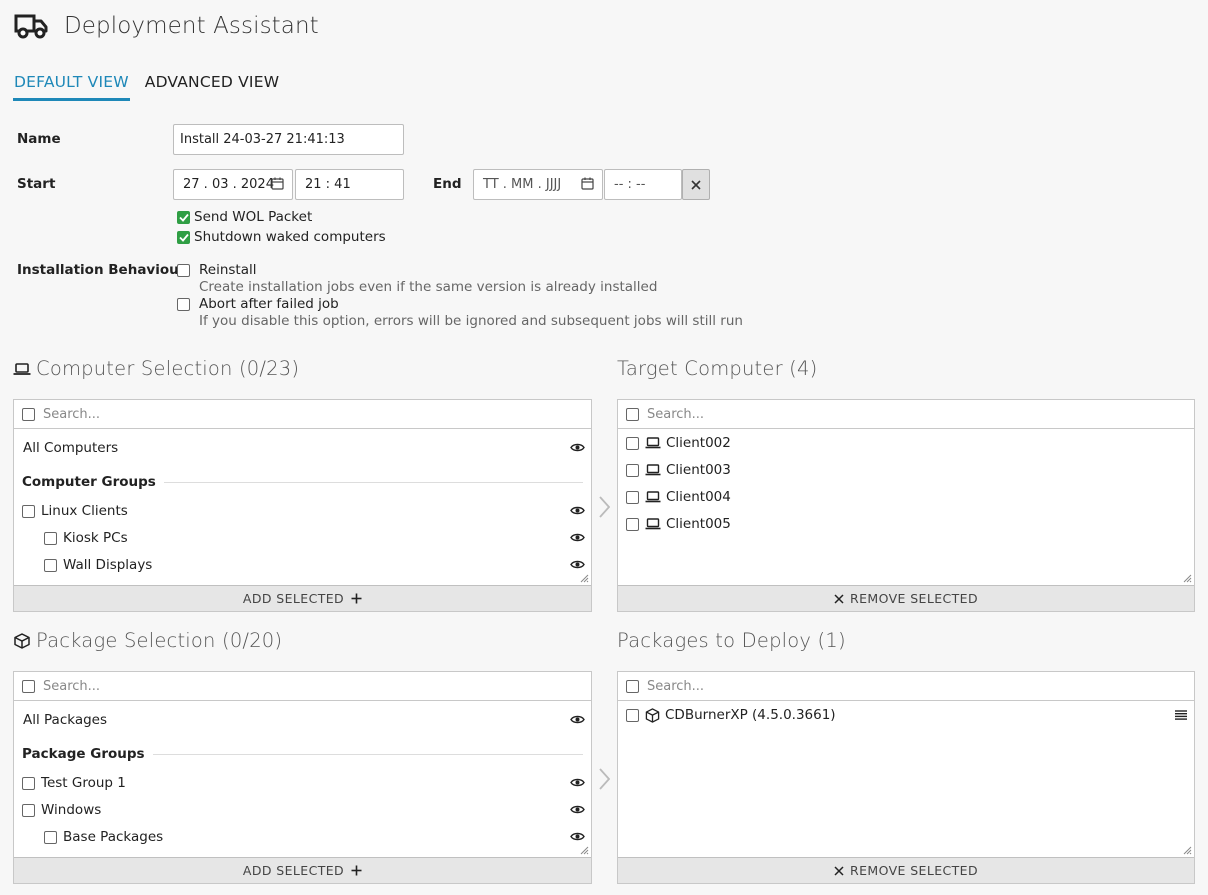  What do you see at coordinates (28, 686) in the screenshot?
I see `select-all-packages-checkbox` at bounding box center [28, 686].